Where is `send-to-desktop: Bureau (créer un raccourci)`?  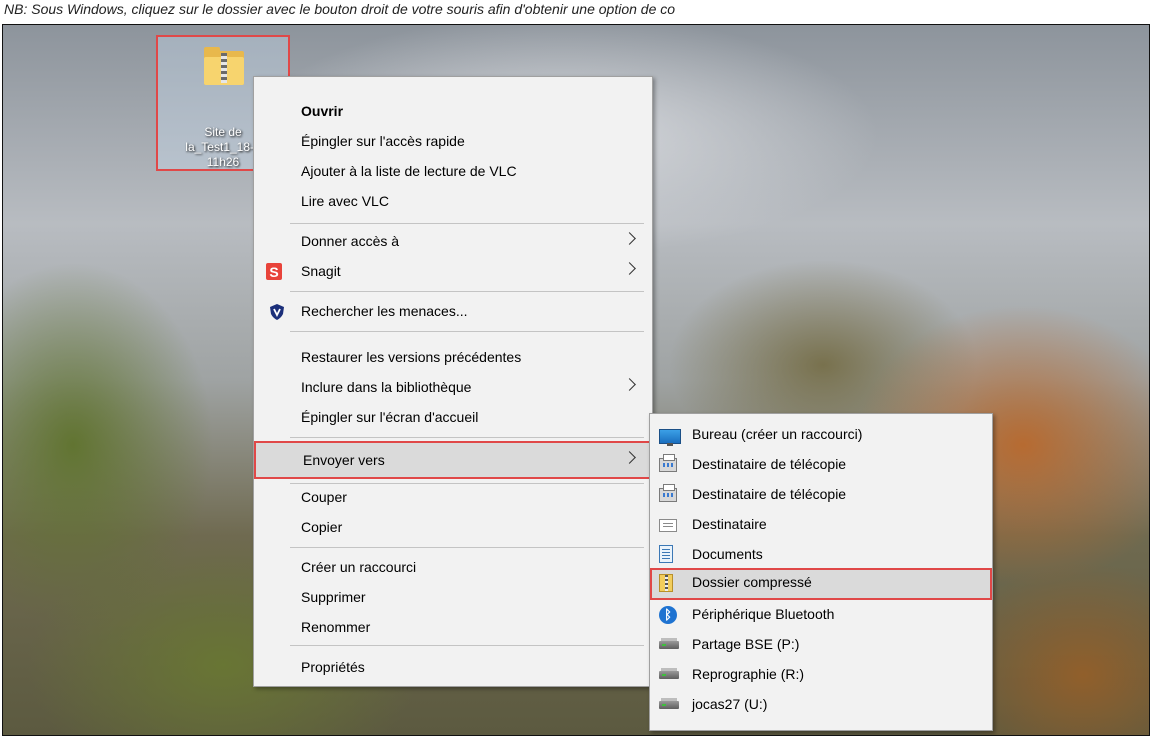 send-to-desktop: Bureau (créer un raccourci) is located at coordinates (821, 434).